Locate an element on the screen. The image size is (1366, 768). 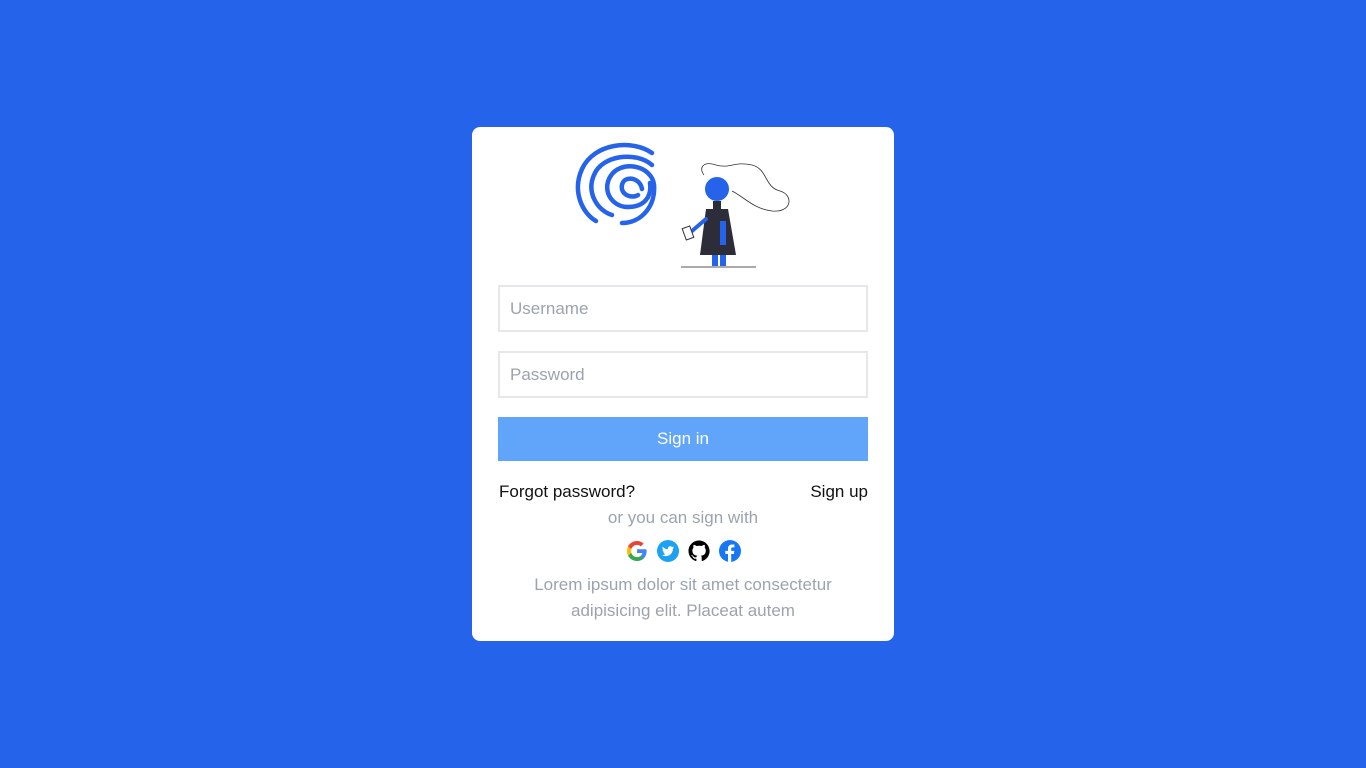
username-input is located at coordinates (683, 308).